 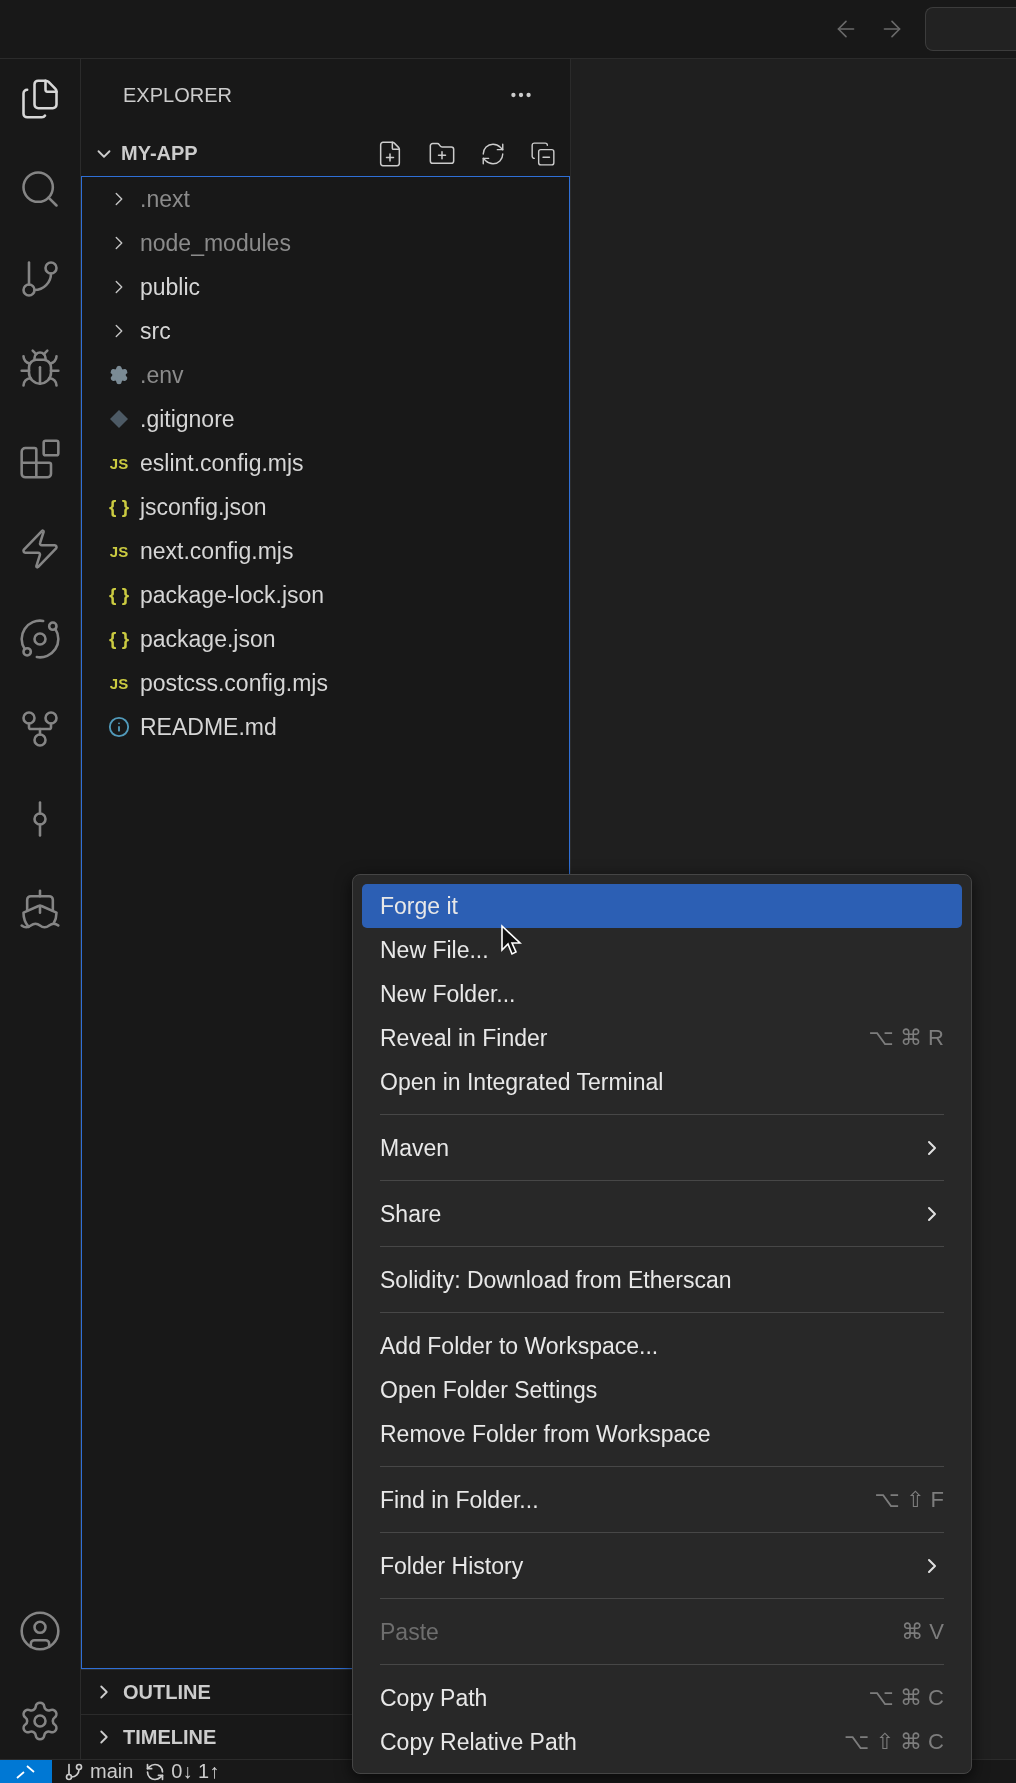 I want to click on folder-name: MY-APP, so click(x=245, y=153).